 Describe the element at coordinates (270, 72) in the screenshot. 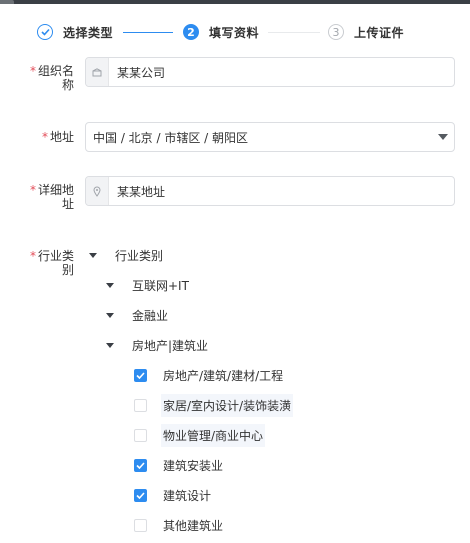

I see `org-name-input: 某某公司` at that location.